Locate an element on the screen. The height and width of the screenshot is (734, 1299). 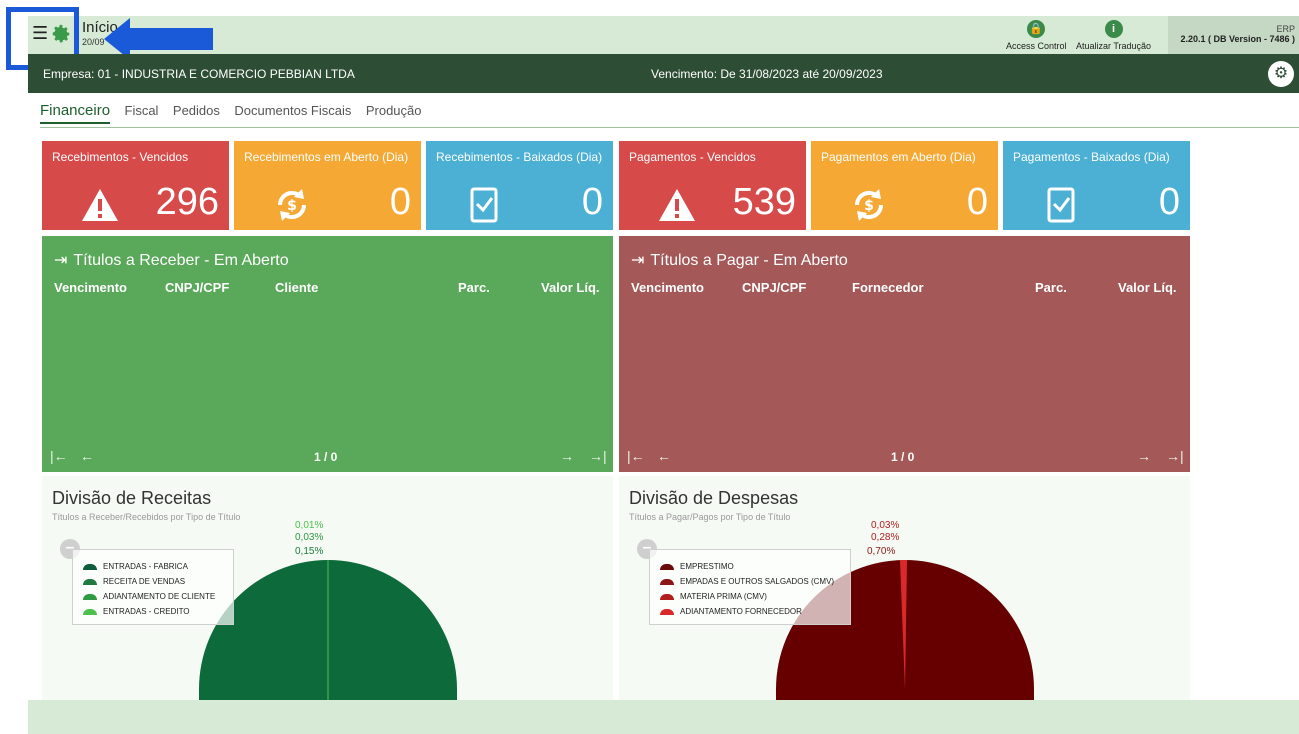
lock-icon: 🔒 is located at coordinates (1036, 29).